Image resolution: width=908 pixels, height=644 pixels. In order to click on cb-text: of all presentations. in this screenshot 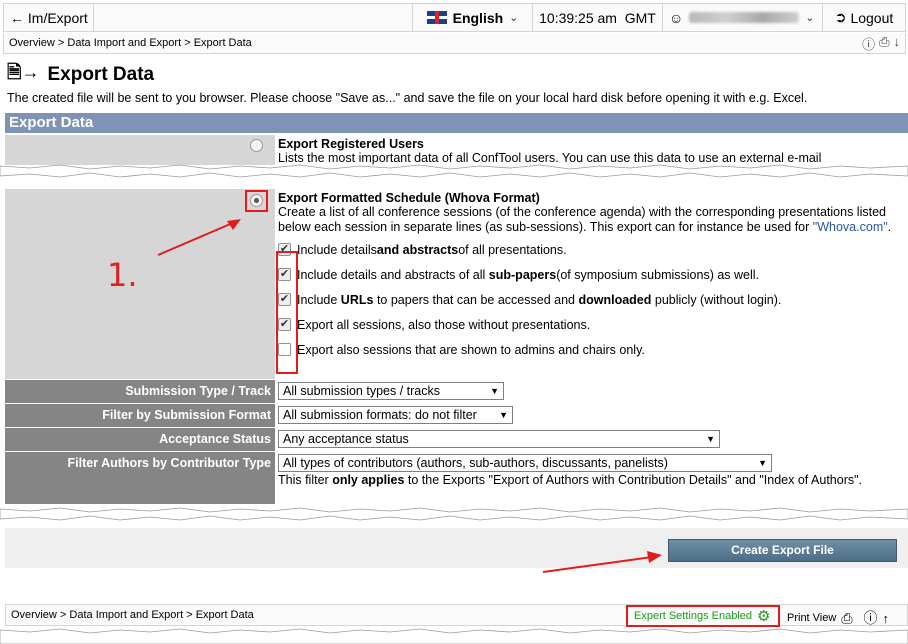, I will do `click(512, 249)`.